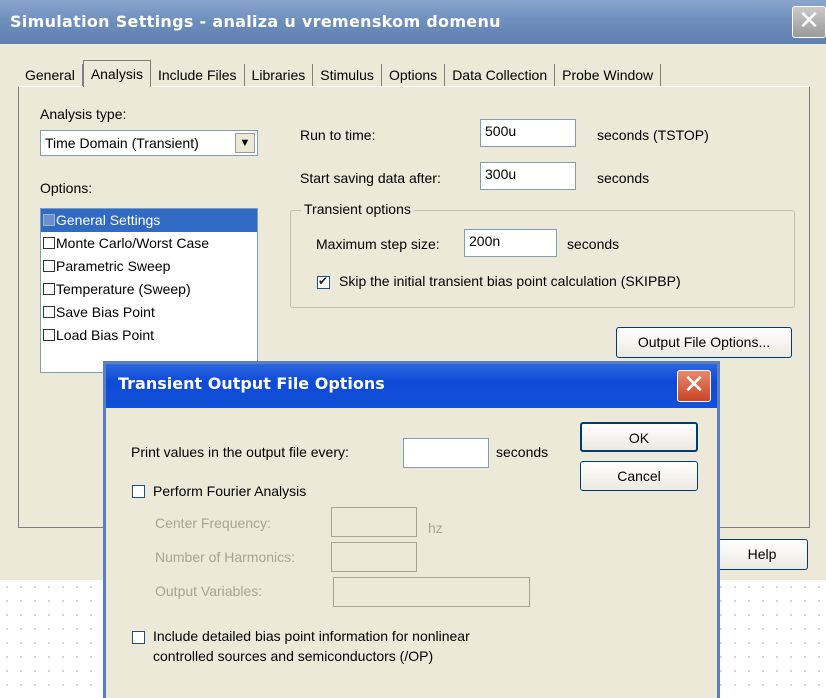 Image resolution: width=826 pixels, height=698 pixels. I want to click on run-to-time-unit: seconds (TSTOP), so click(653, 135).